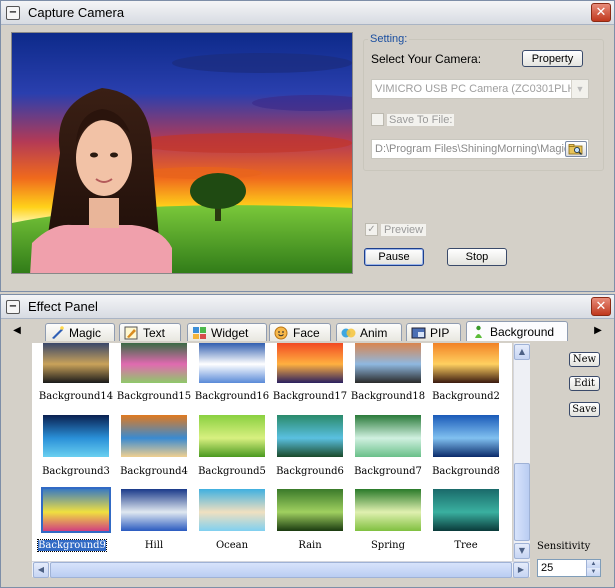  I want to click on capture-title-bar: − Capture Camera ✕, so click(307, 13).